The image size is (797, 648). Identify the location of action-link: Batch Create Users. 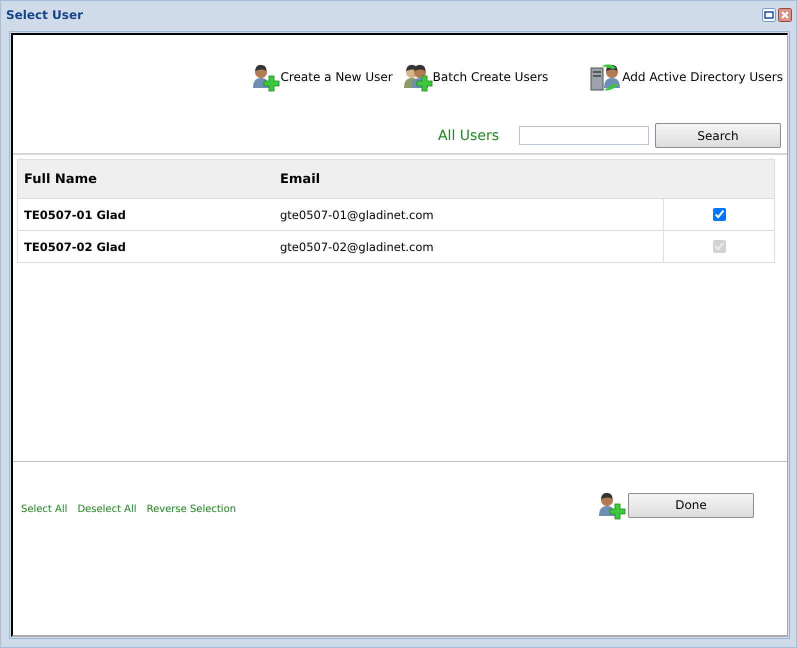
(475, 77).